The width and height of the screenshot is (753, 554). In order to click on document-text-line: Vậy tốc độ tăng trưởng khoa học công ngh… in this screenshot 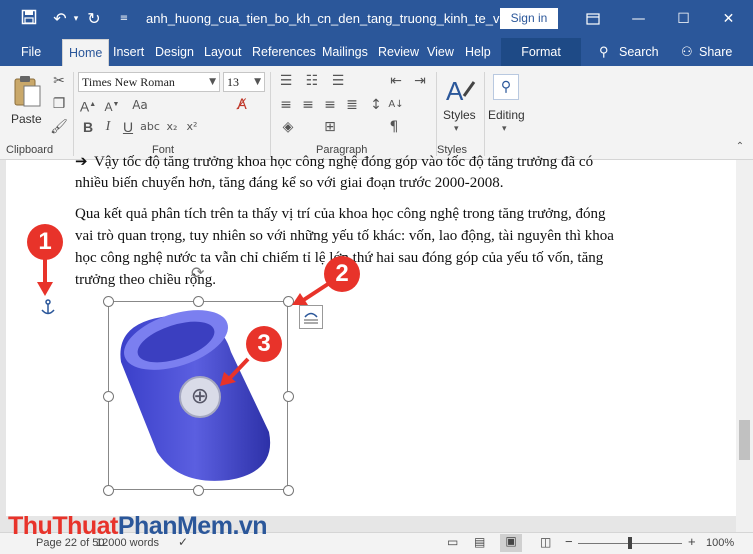, I will do `click(344, 162)`.